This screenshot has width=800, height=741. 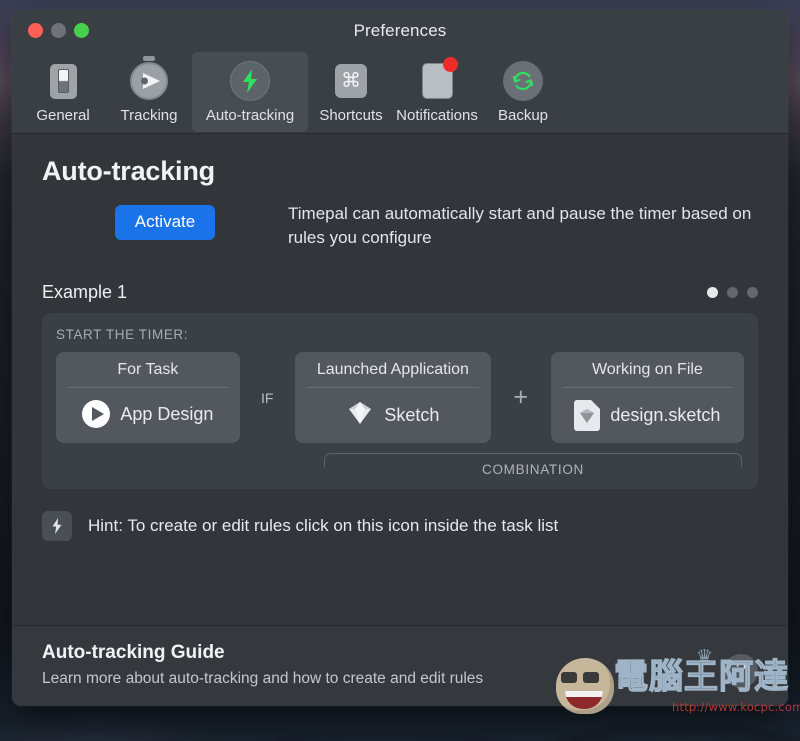 What do you see at coordinates (149, 115) in the screenshot?
I see `tab-tracking-label: Tracking` at bounding box center [149, 115].